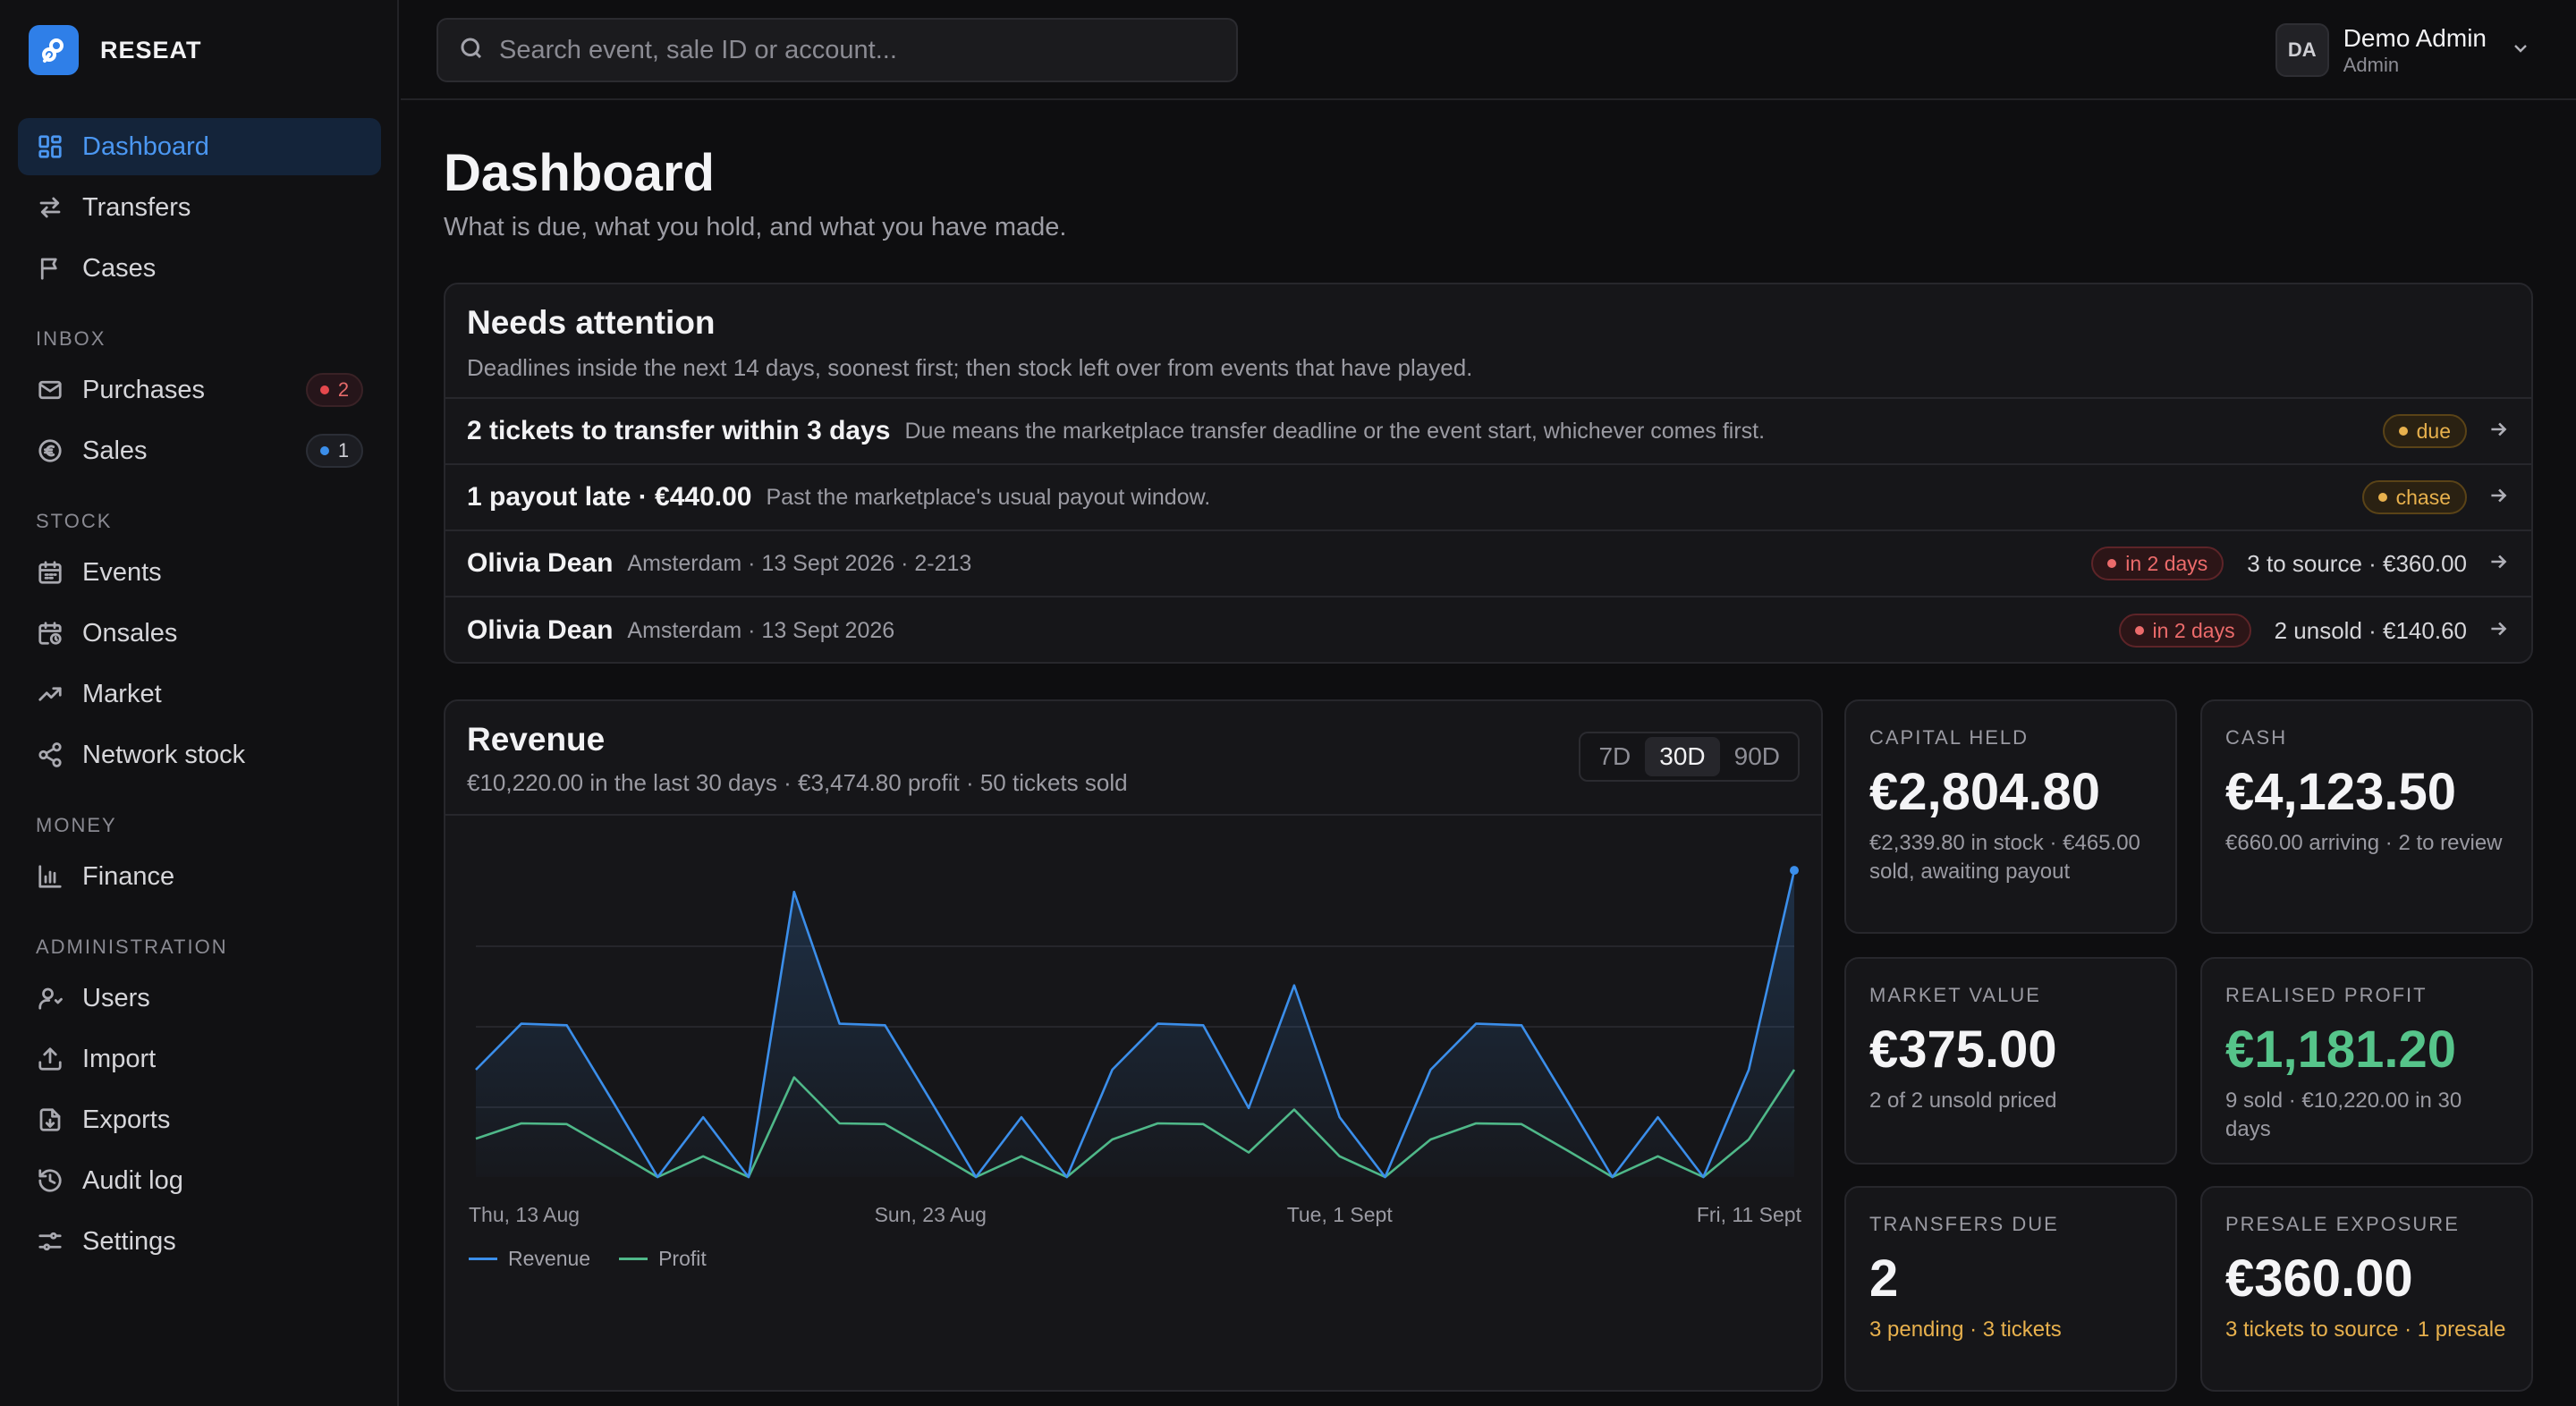 This screenshot has width=2576, height=1406. Describe the element at coordinates (151, 50) in the screenshot. I see `brand-name: RESEAT` at that location.